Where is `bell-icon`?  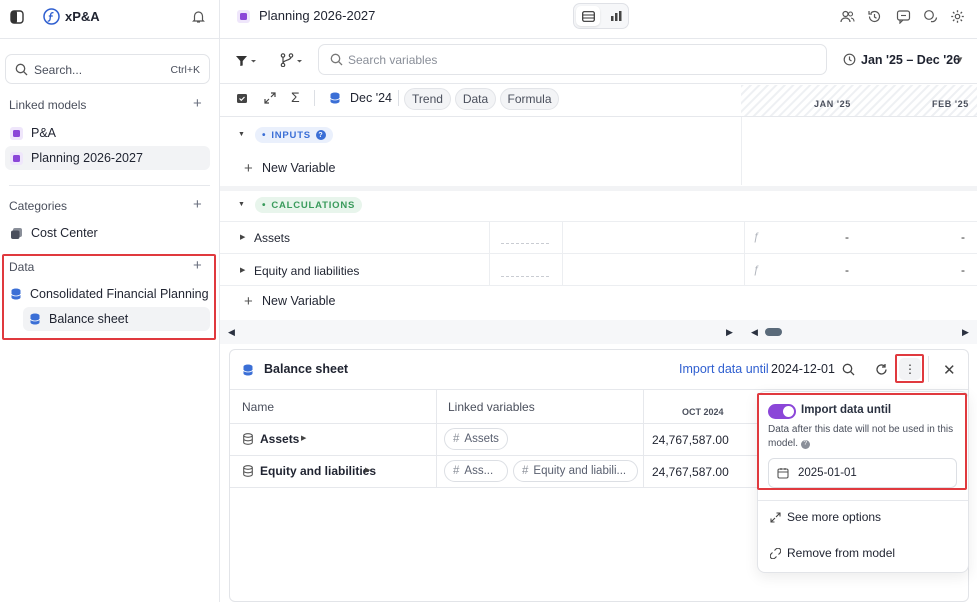
bell-icon is located at coordinates (198, 16).